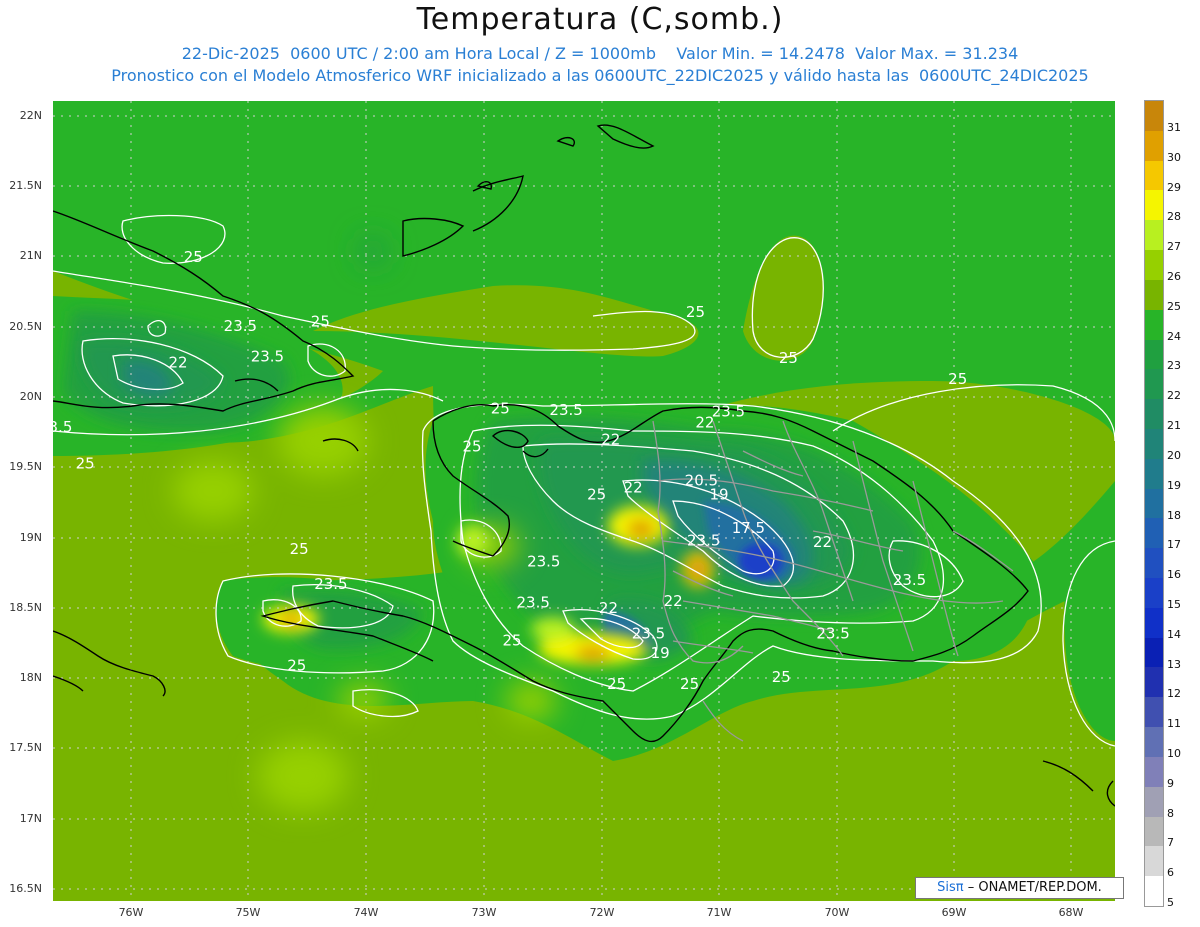 The height and width of the screenshot is (927, 1200). I want to click on color-scale-label: 23, so click(1174, 366).